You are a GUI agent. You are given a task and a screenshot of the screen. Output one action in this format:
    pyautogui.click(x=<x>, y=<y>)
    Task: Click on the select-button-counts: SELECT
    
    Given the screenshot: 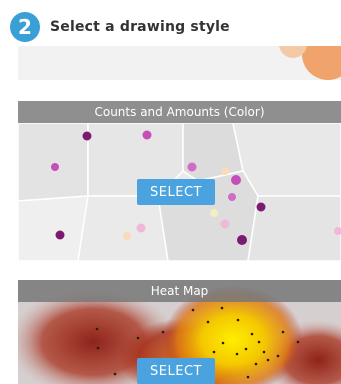 What is the action you would take?
    pyautogui.click(x=176, y=192)
    